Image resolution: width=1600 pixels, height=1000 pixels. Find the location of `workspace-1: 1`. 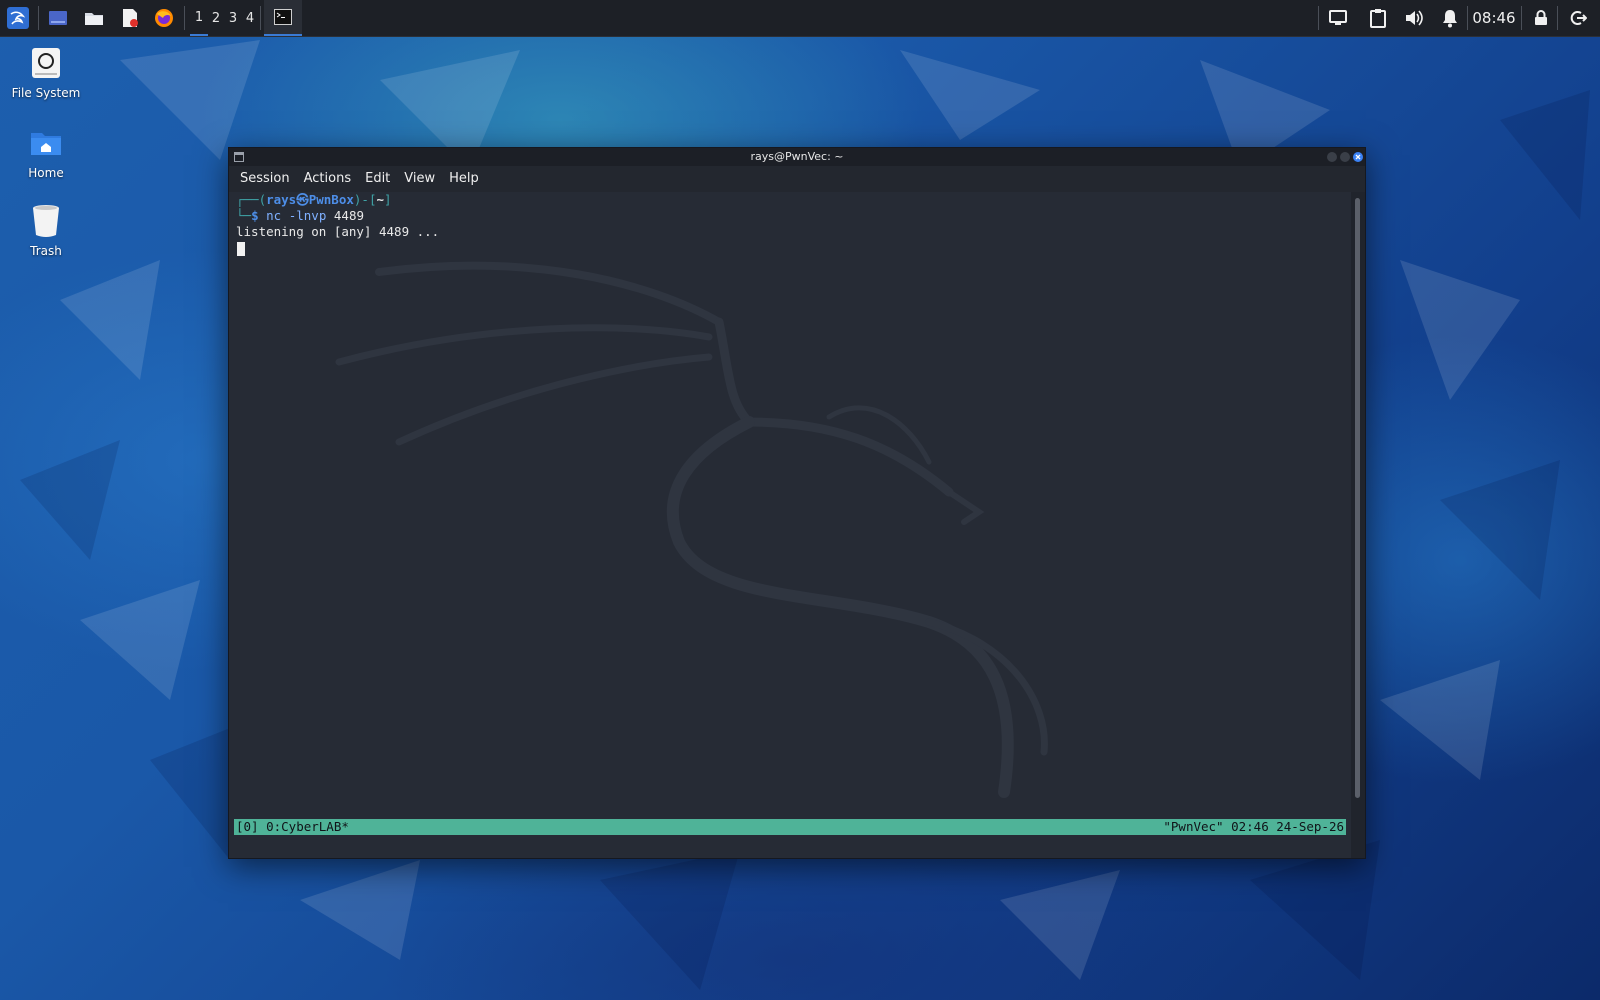

workspace-1: 1 is located at coordinates (199, 18).